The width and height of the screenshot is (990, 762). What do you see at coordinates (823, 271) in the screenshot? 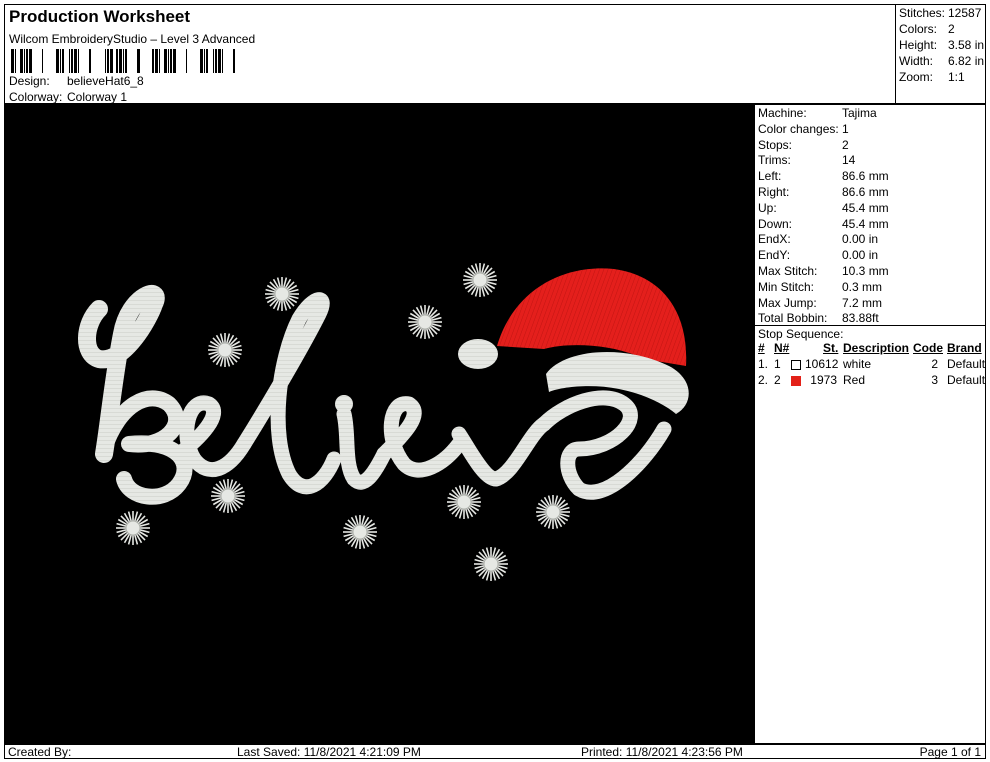
I see `detail-row: Max Stitch: 10.3 mm` at bounding box center [823, 271].